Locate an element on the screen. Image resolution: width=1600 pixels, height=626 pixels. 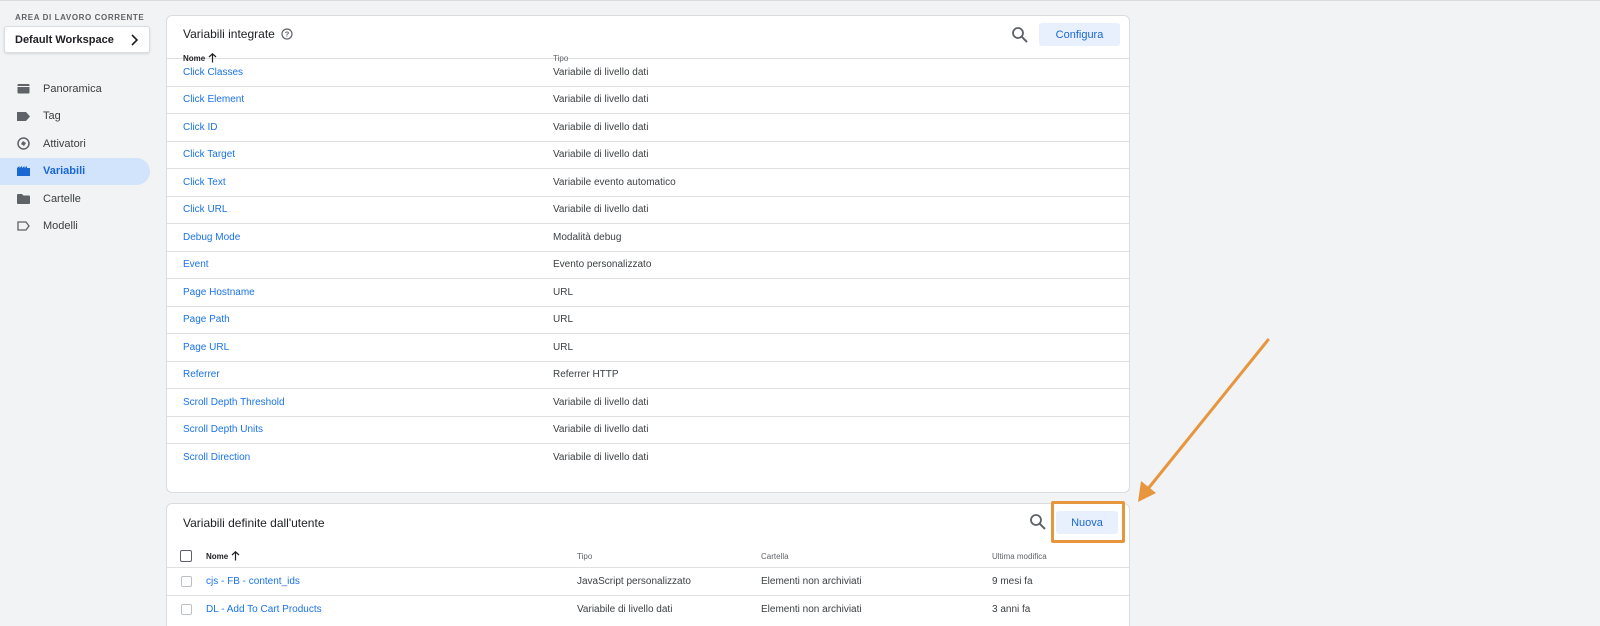
column-header-nome: Nome is located at coordinates (223, 556).